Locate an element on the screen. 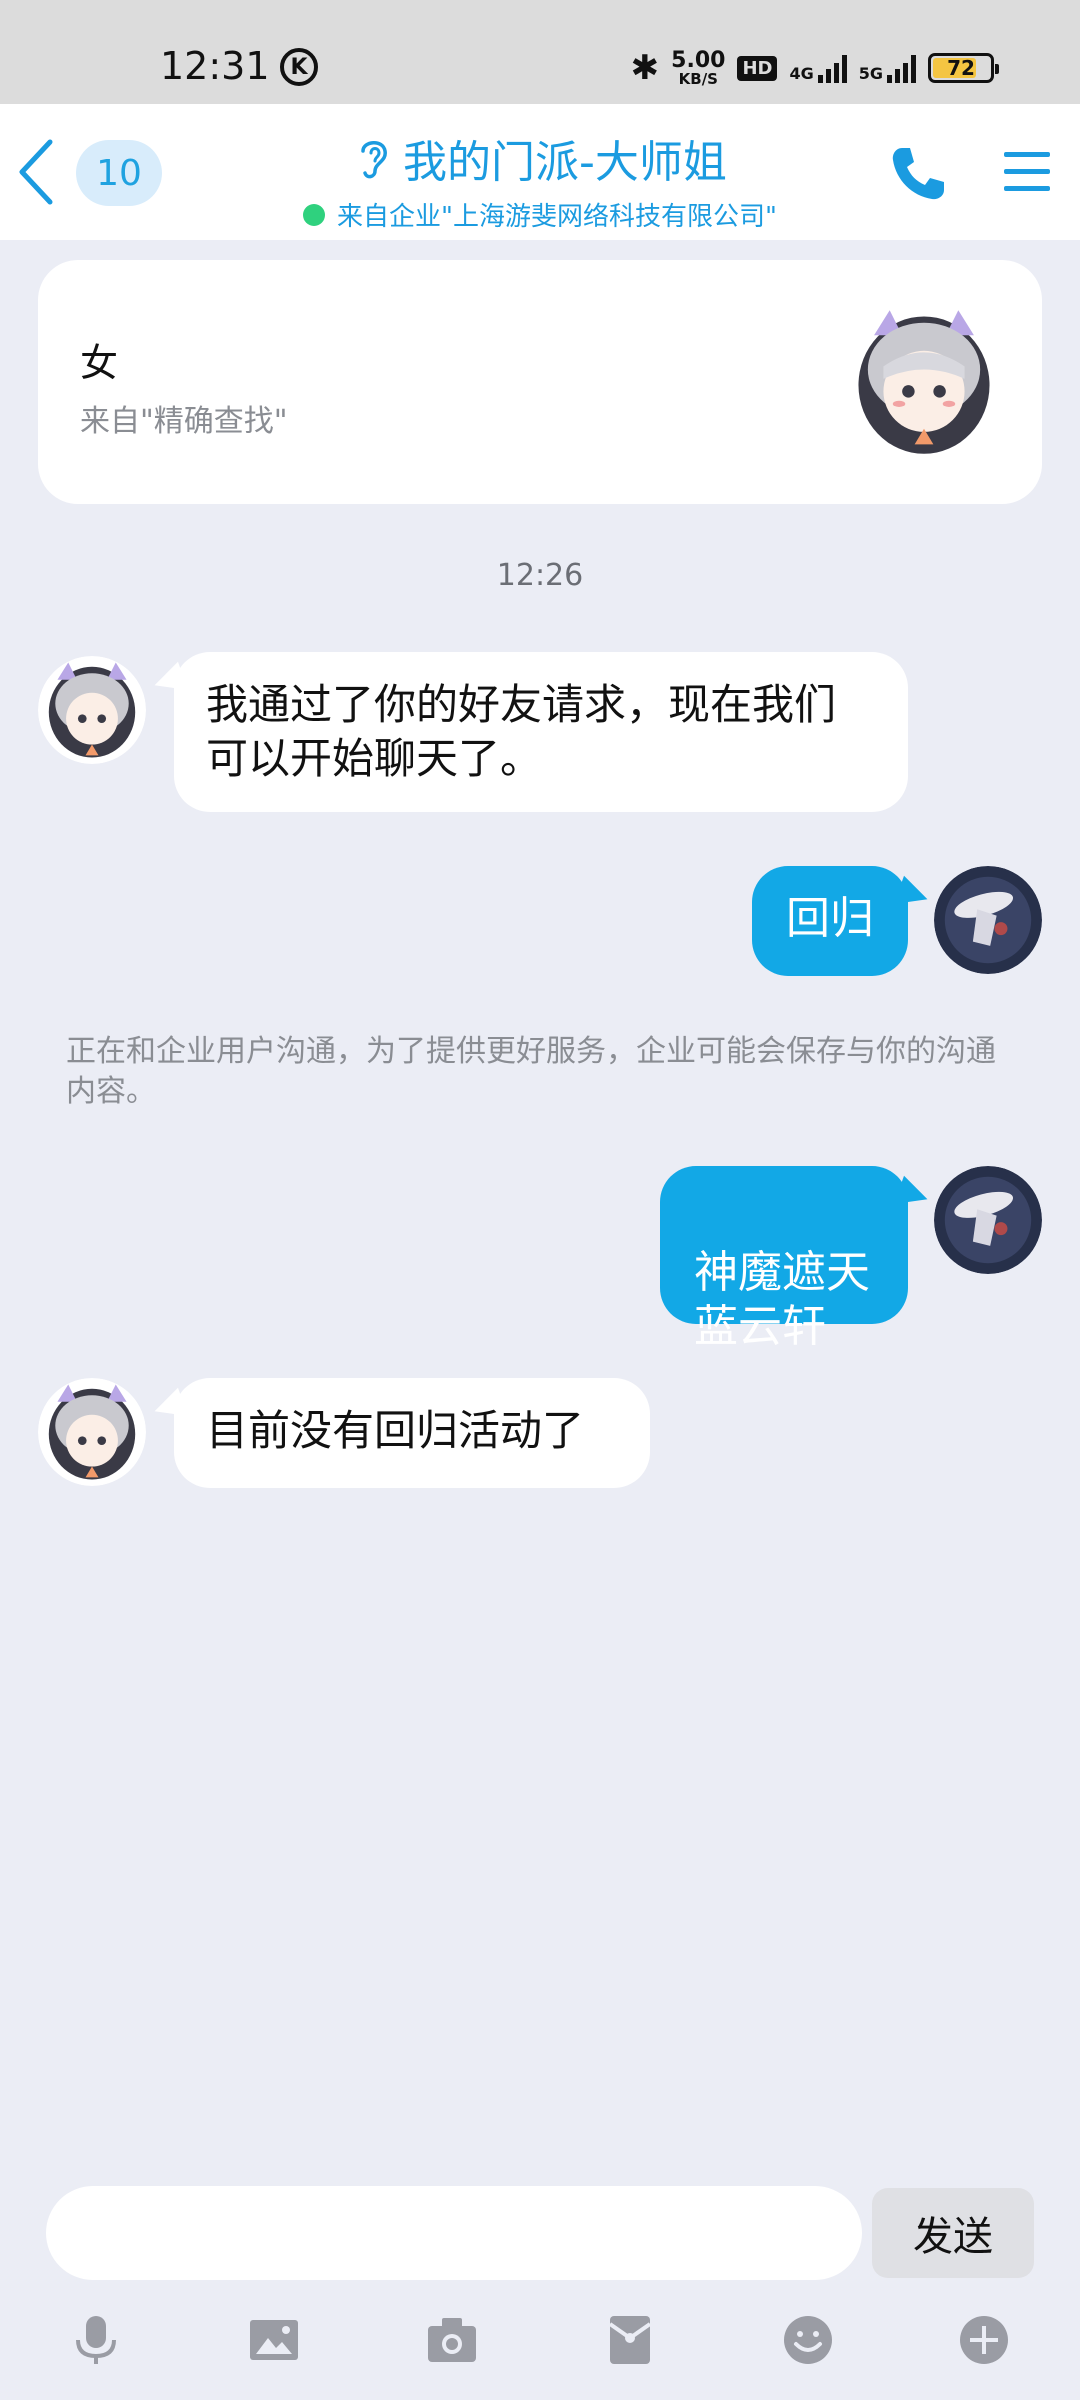 The width and height of the screenshot is (1080, 2400). status-icons: ✱ 5.00 KB/S HD 4G 5G 72 is located at coordinates (814, 68).